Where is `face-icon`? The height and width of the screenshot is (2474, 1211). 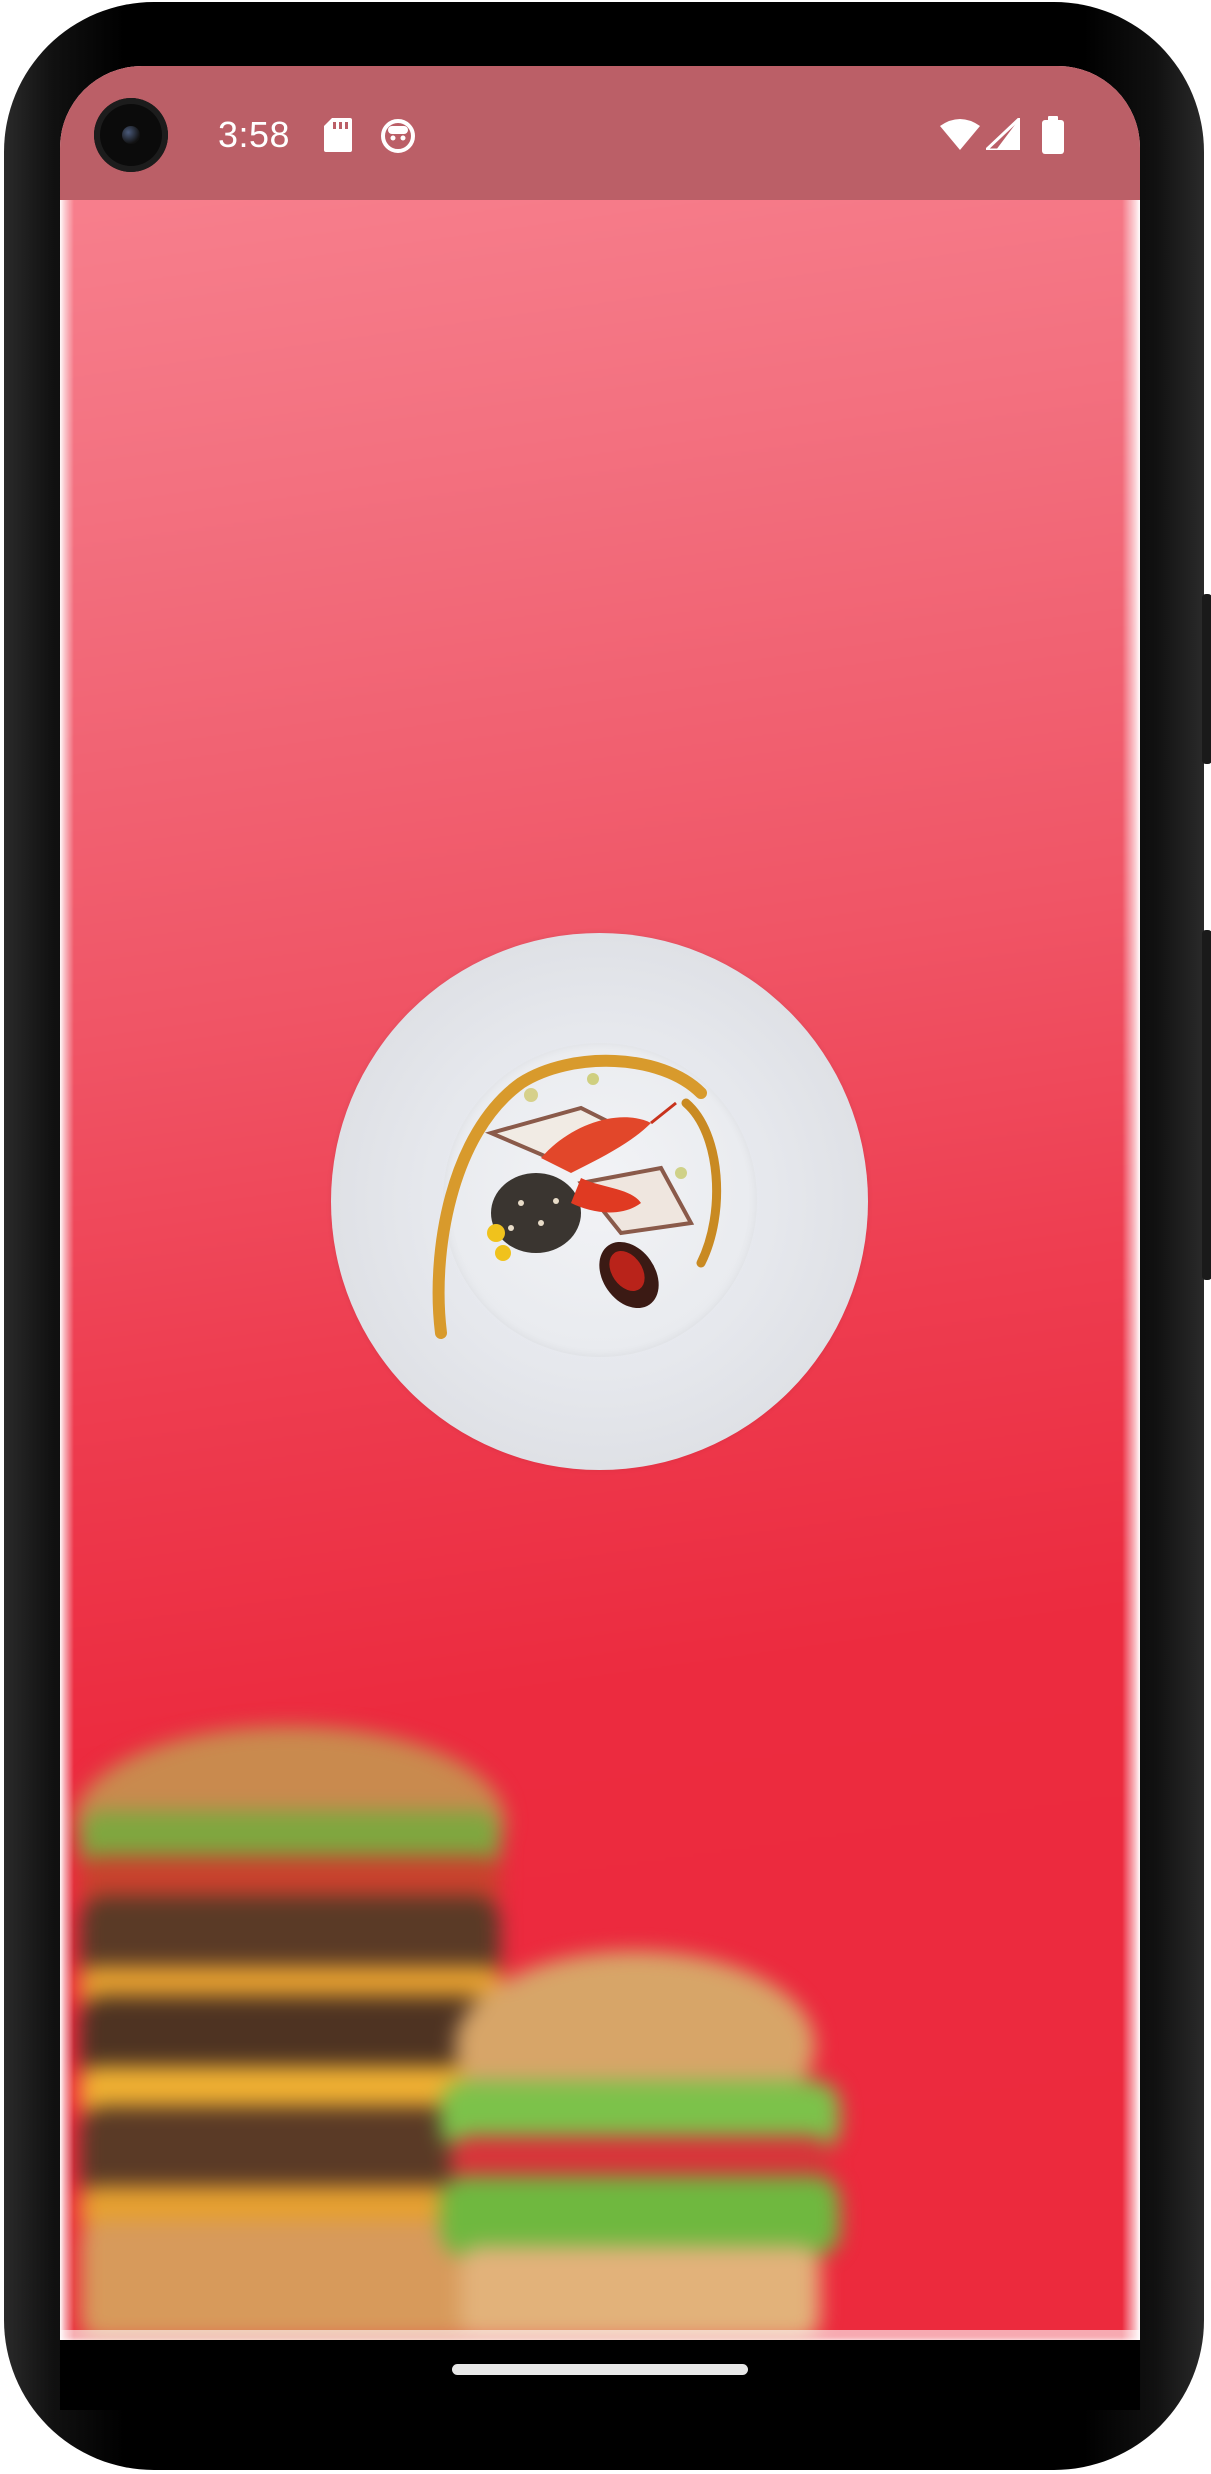 face-icon is located at coordinates (398, 136).